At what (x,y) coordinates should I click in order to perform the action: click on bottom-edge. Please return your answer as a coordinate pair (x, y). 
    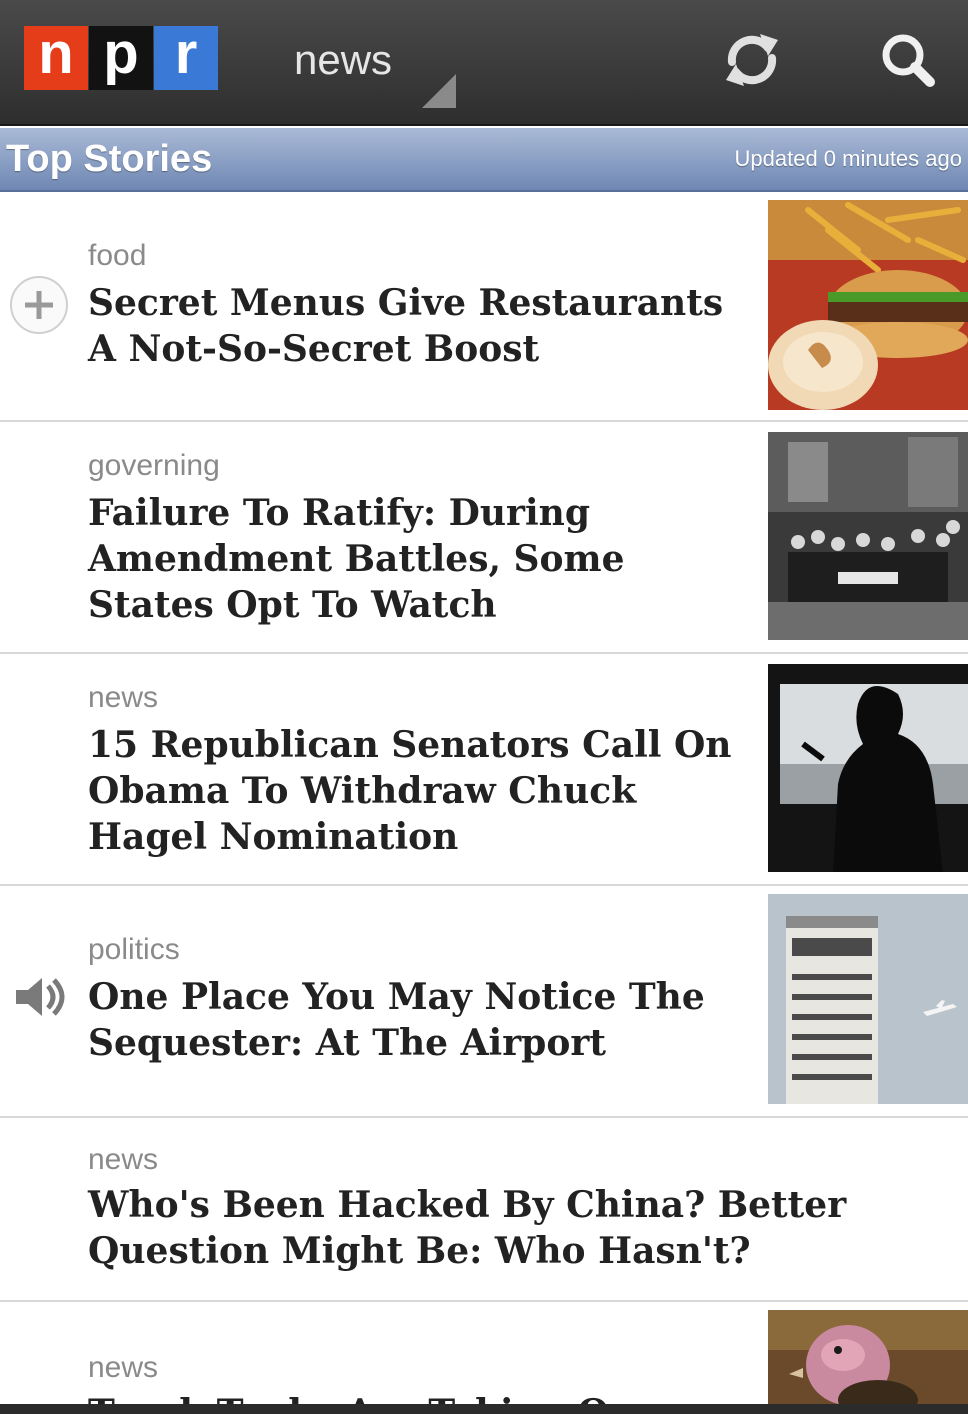
    Looking at the image, I should click on (484, 1409).